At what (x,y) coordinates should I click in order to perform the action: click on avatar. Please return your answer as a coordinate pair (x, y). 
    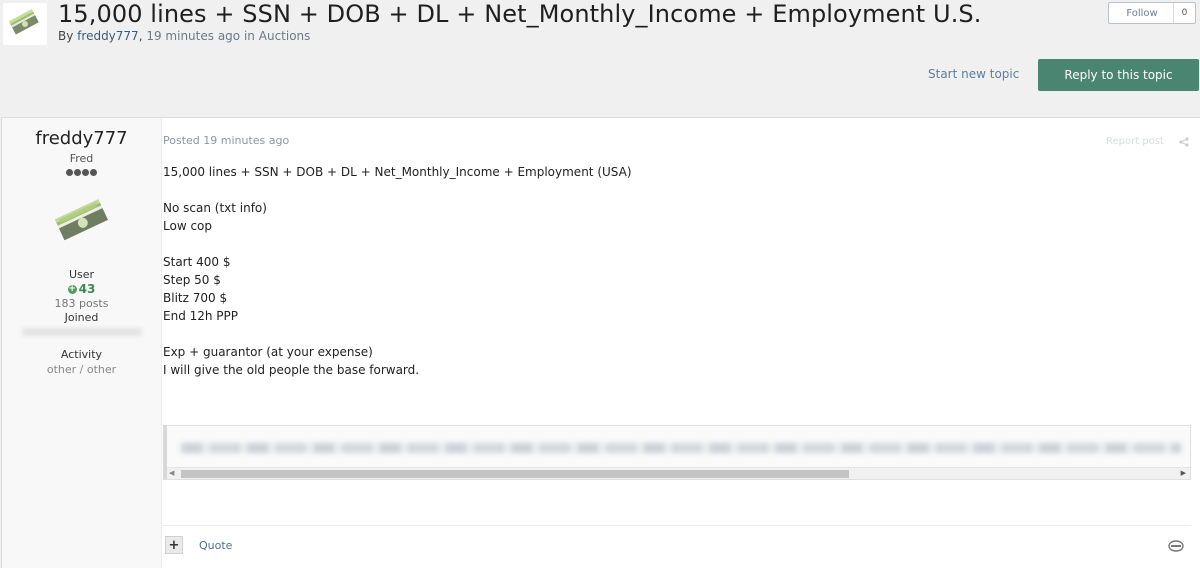
    Looking at the image, I should click on (82, 221).